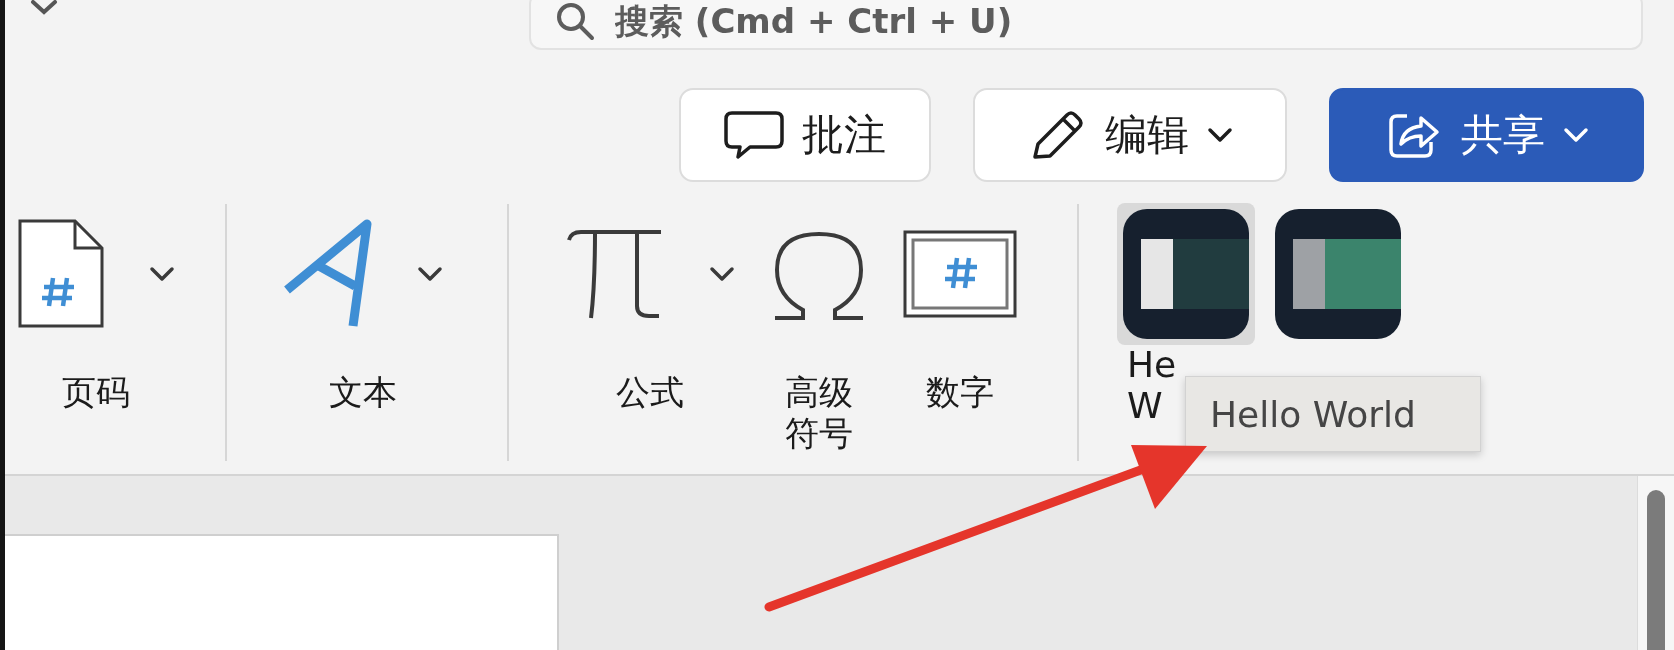 The height and width of the screenshot is (650, 1674). Describe the element at coordinates (61, 274) in the screenshot. I see `page-number-icon` at that location.